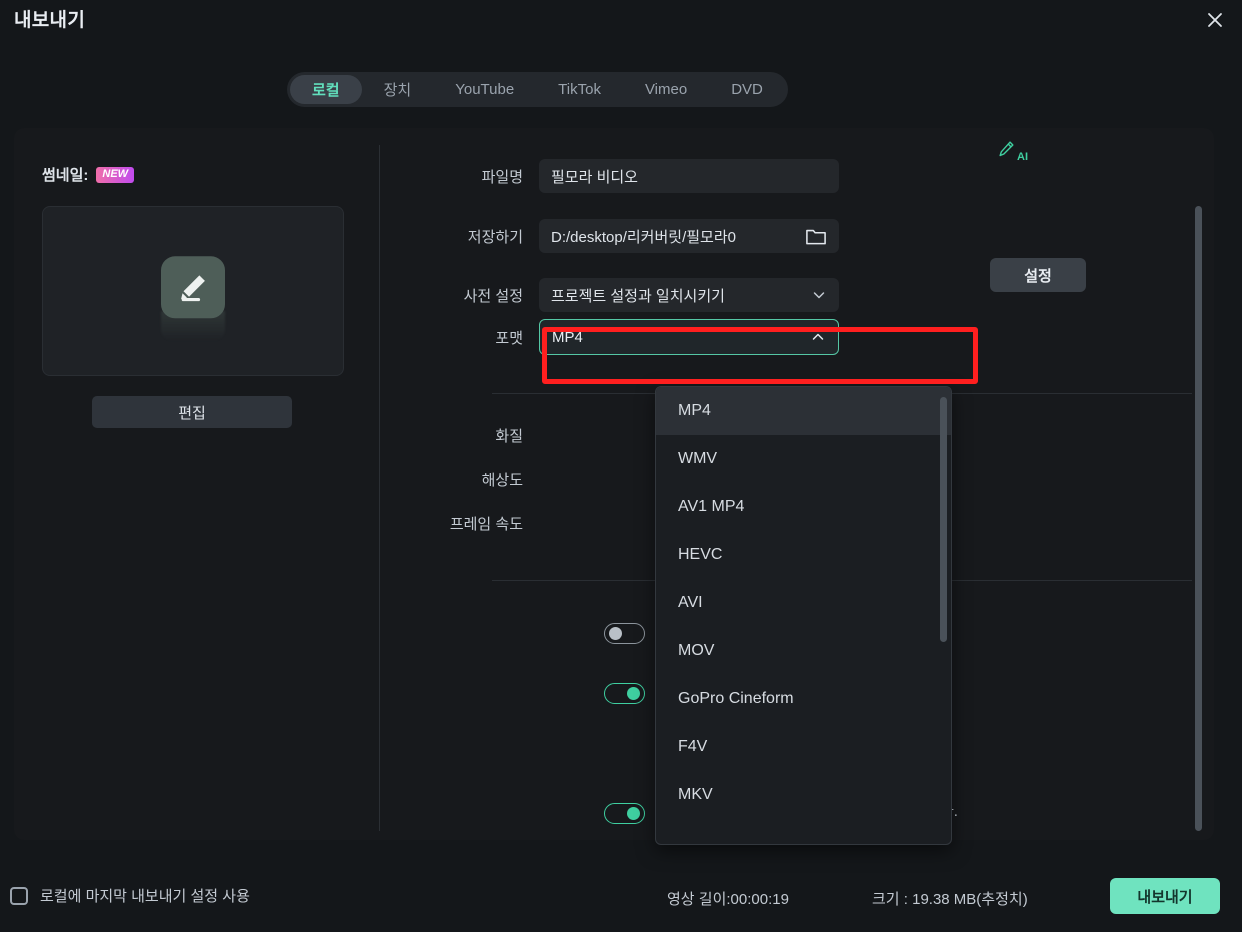  I want to click on format-label: 포맷, so click(509, 338).